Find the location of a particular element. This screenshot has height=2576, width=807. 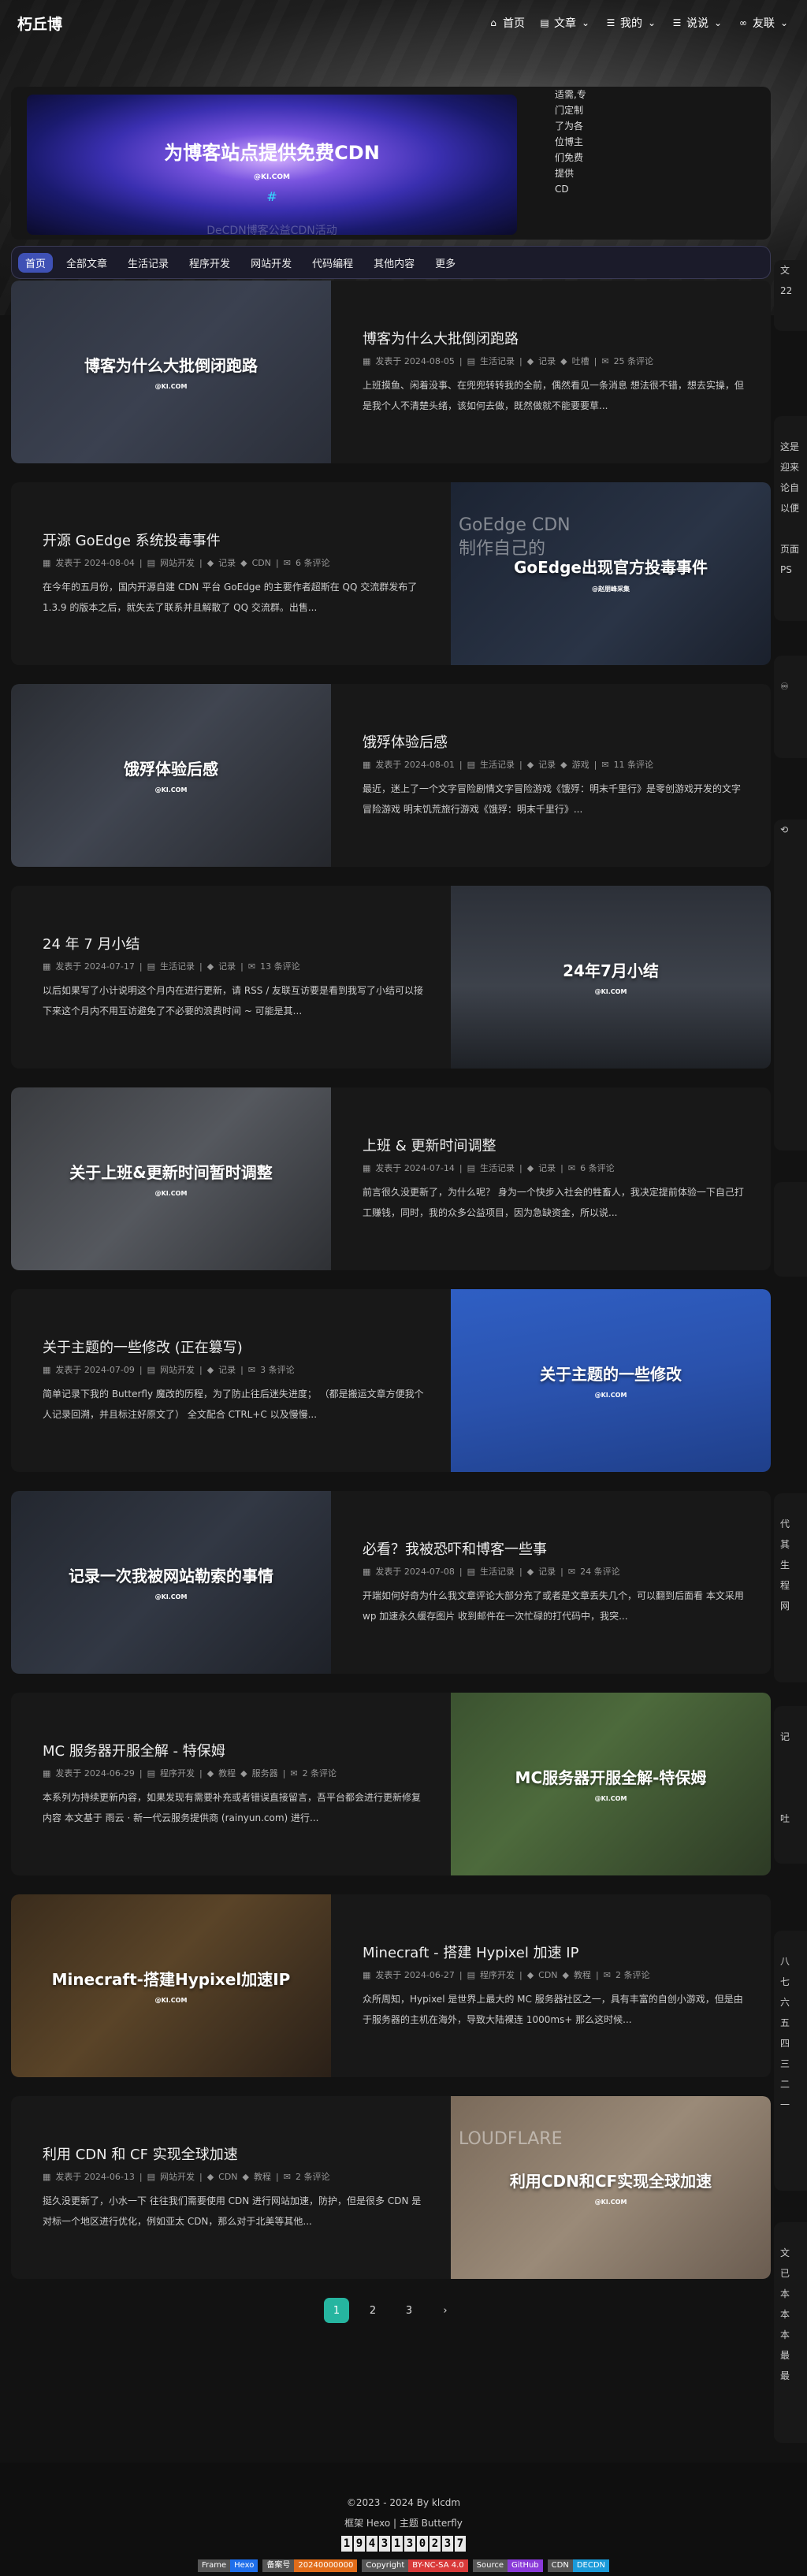

thumbnail-title: 关于主题的一些修改 is located at coordinates (611, 1374).